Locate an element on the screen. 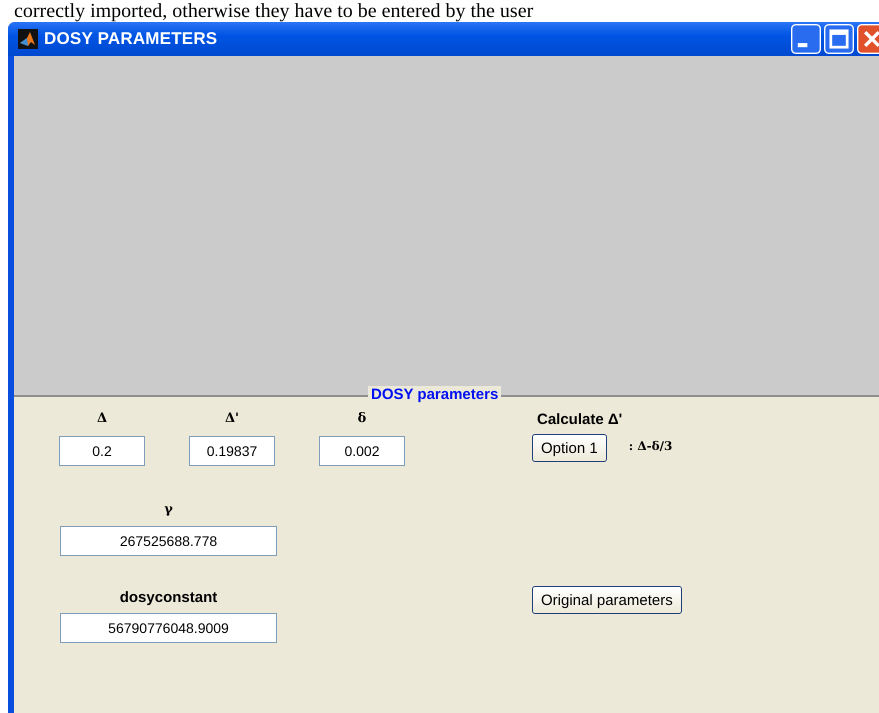 This screenshot has width=879, height=713. window-title: DOSY PARAMETERS is located at coordinates (131, 39).